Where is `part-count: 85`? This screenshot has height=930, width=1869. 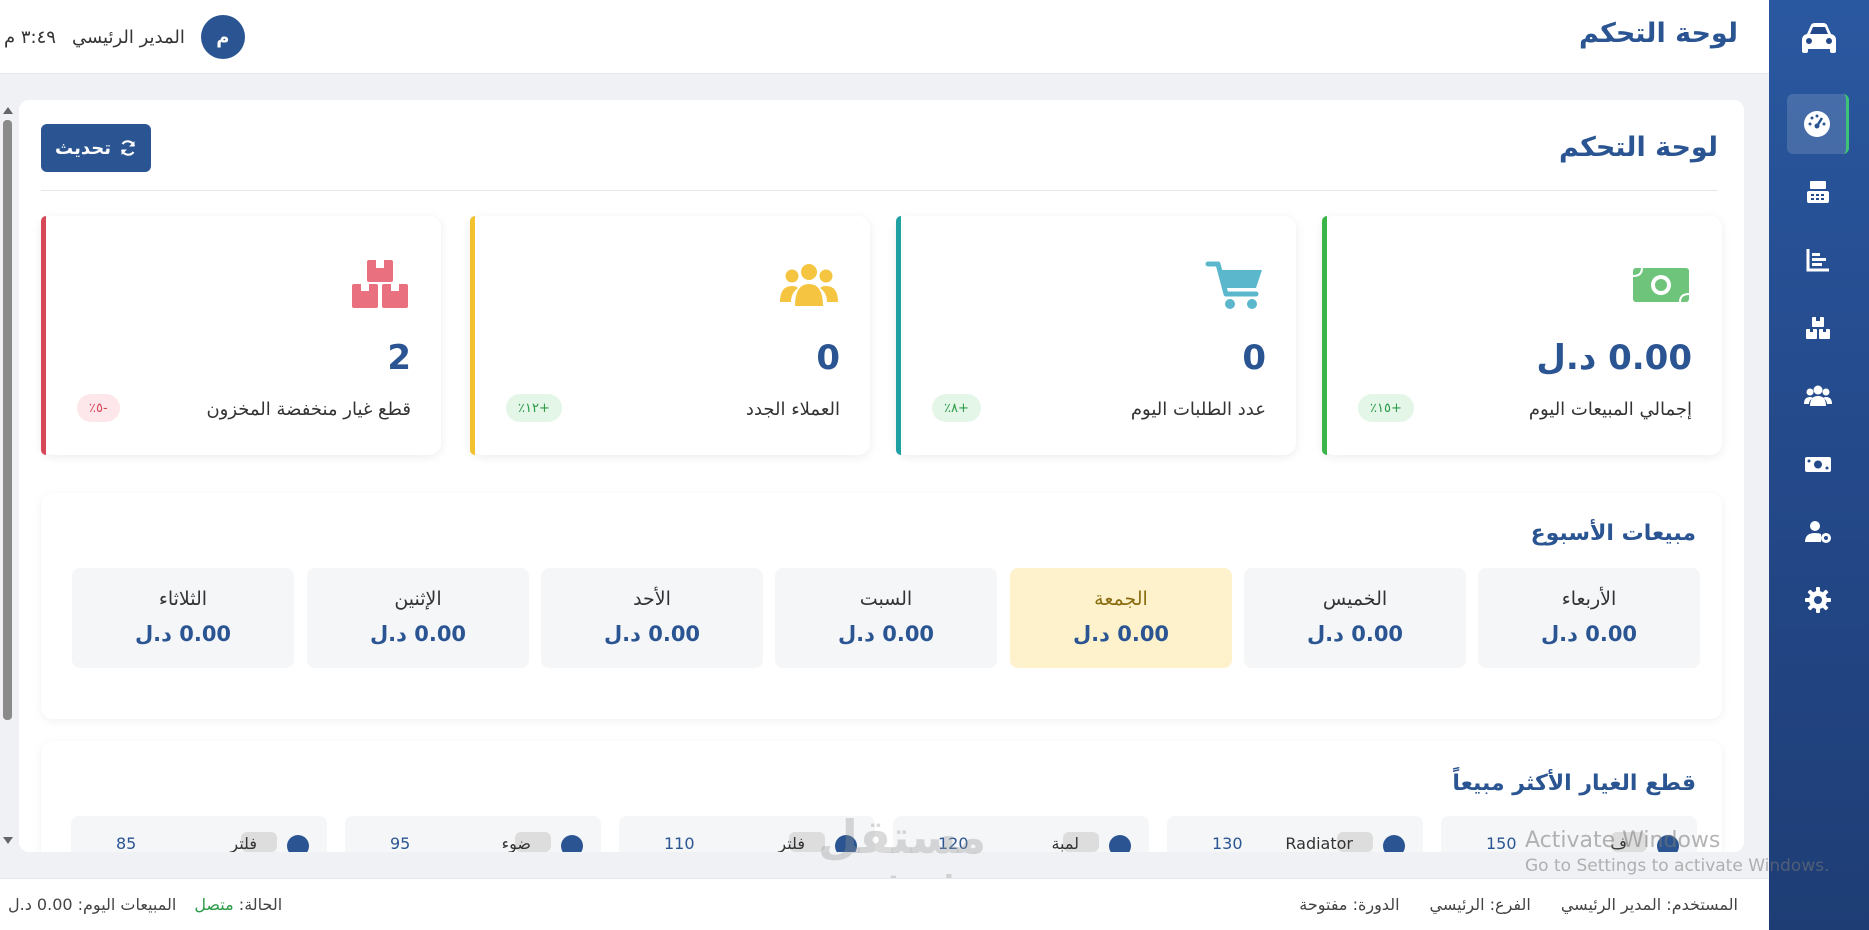 part-count: 85 is located at coordinates (126, 843).